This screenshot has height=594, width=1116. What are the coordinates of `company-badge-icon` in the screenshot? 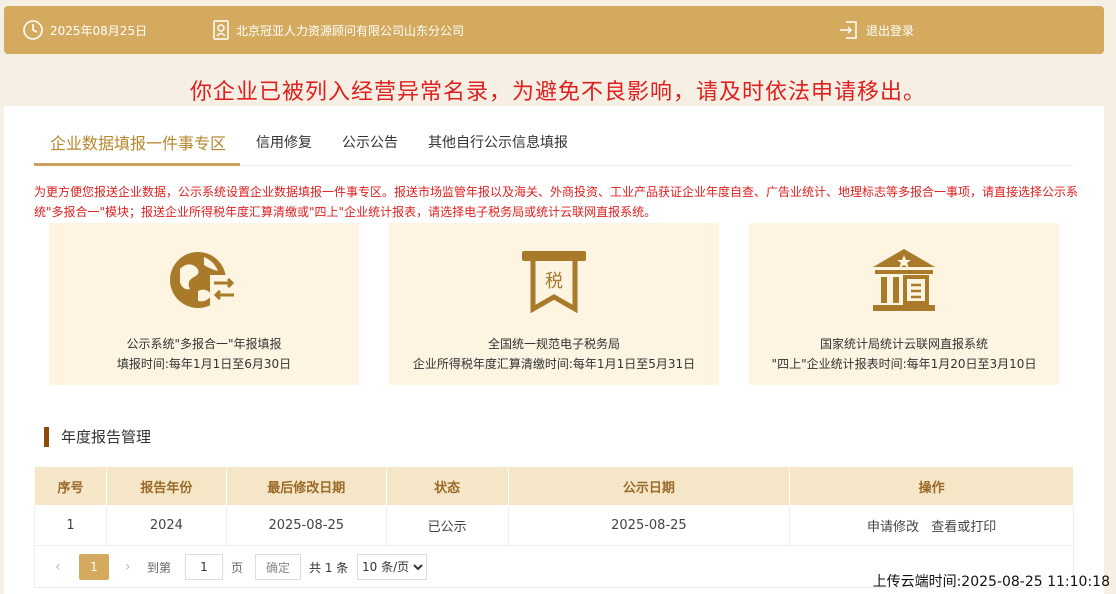 It's located at (221, 30).